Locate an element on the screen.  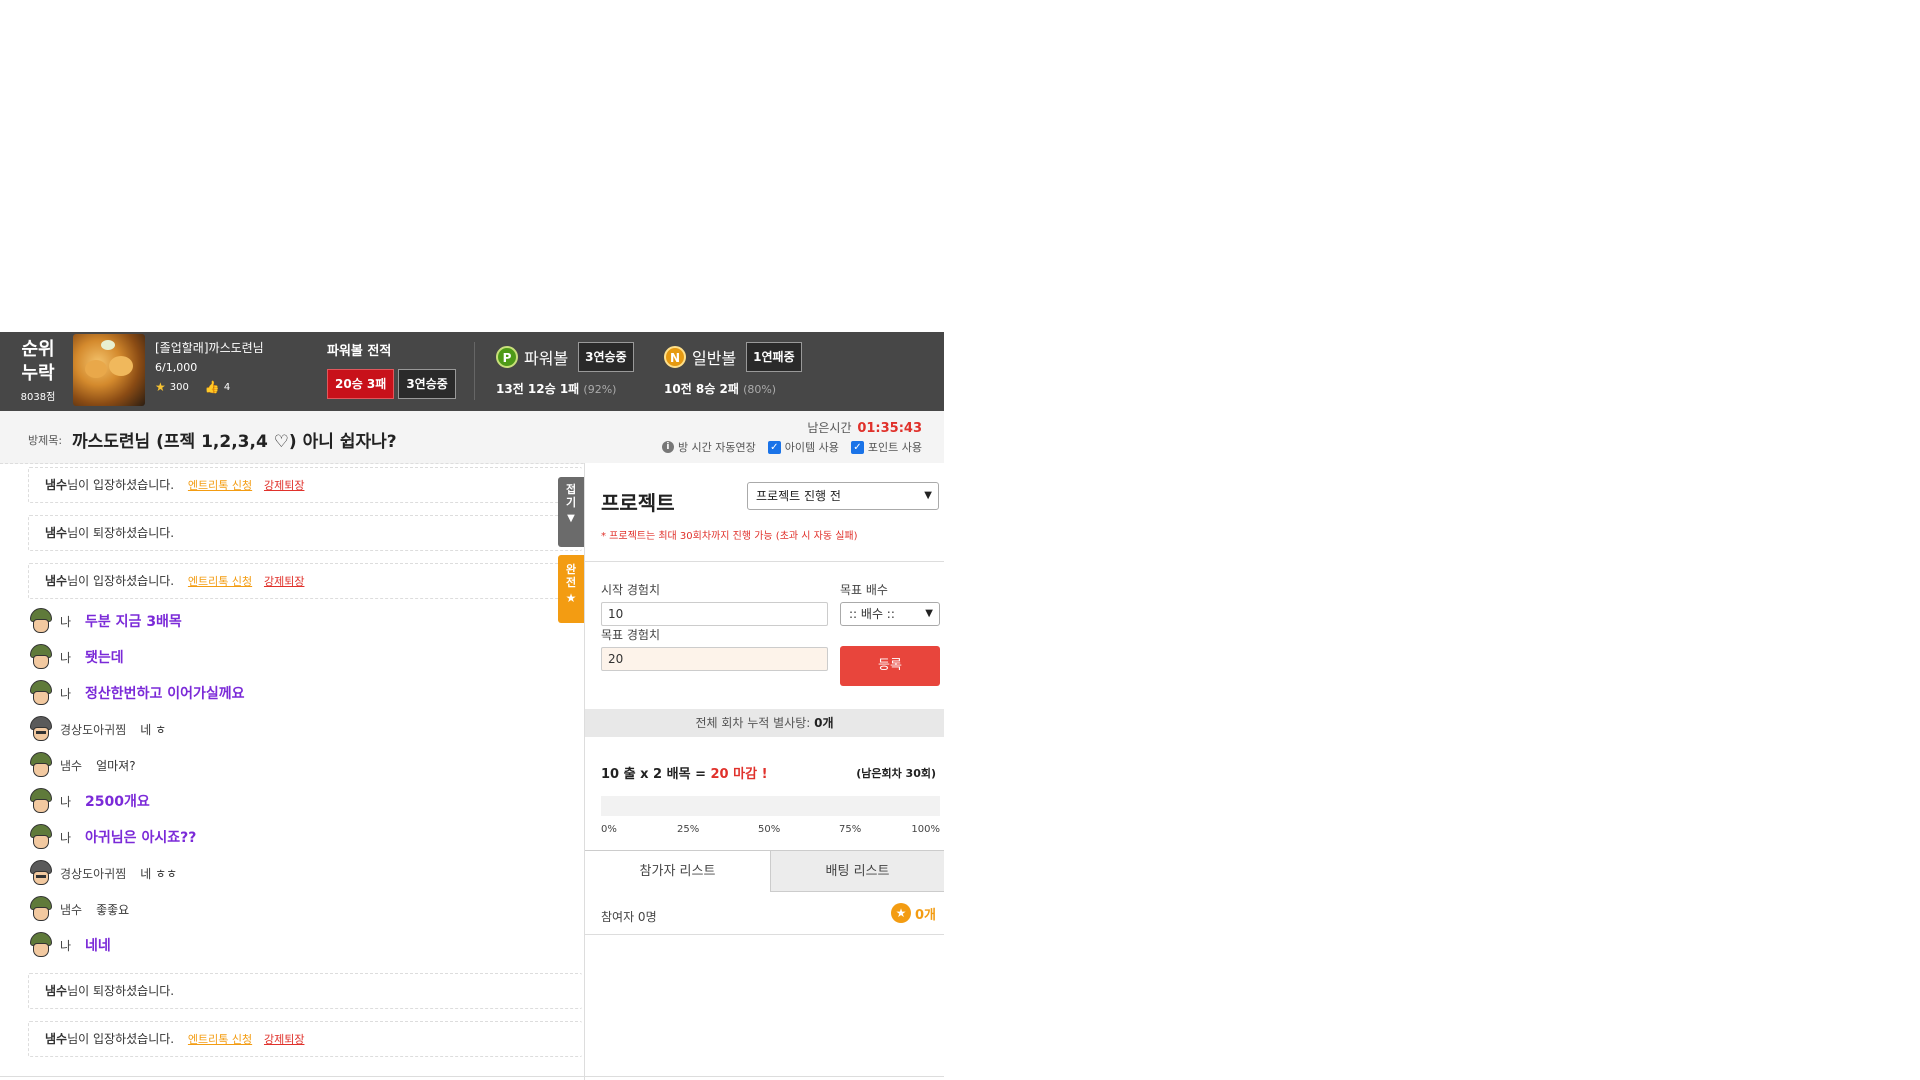
calc-mult: 2 is located at coordinates (658, 774).